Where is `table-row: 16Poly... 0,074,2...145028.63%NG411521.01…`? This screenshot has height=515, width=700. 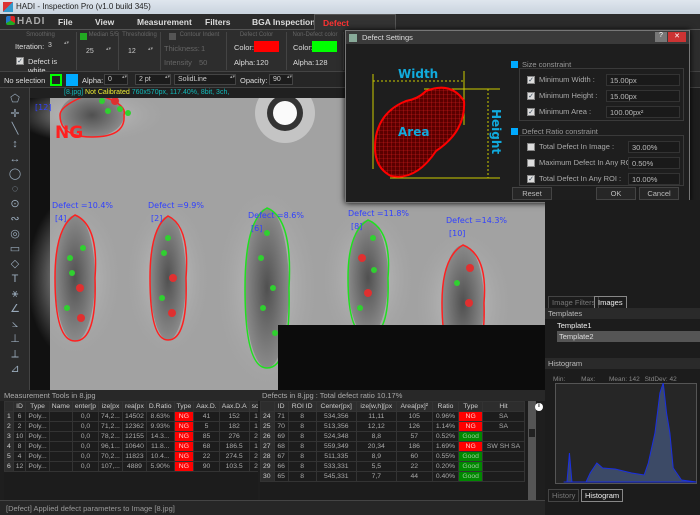 table-row: 16Poly... 0,074,2...145028.63%NG411521.01… is located at coordinates (131, 416).